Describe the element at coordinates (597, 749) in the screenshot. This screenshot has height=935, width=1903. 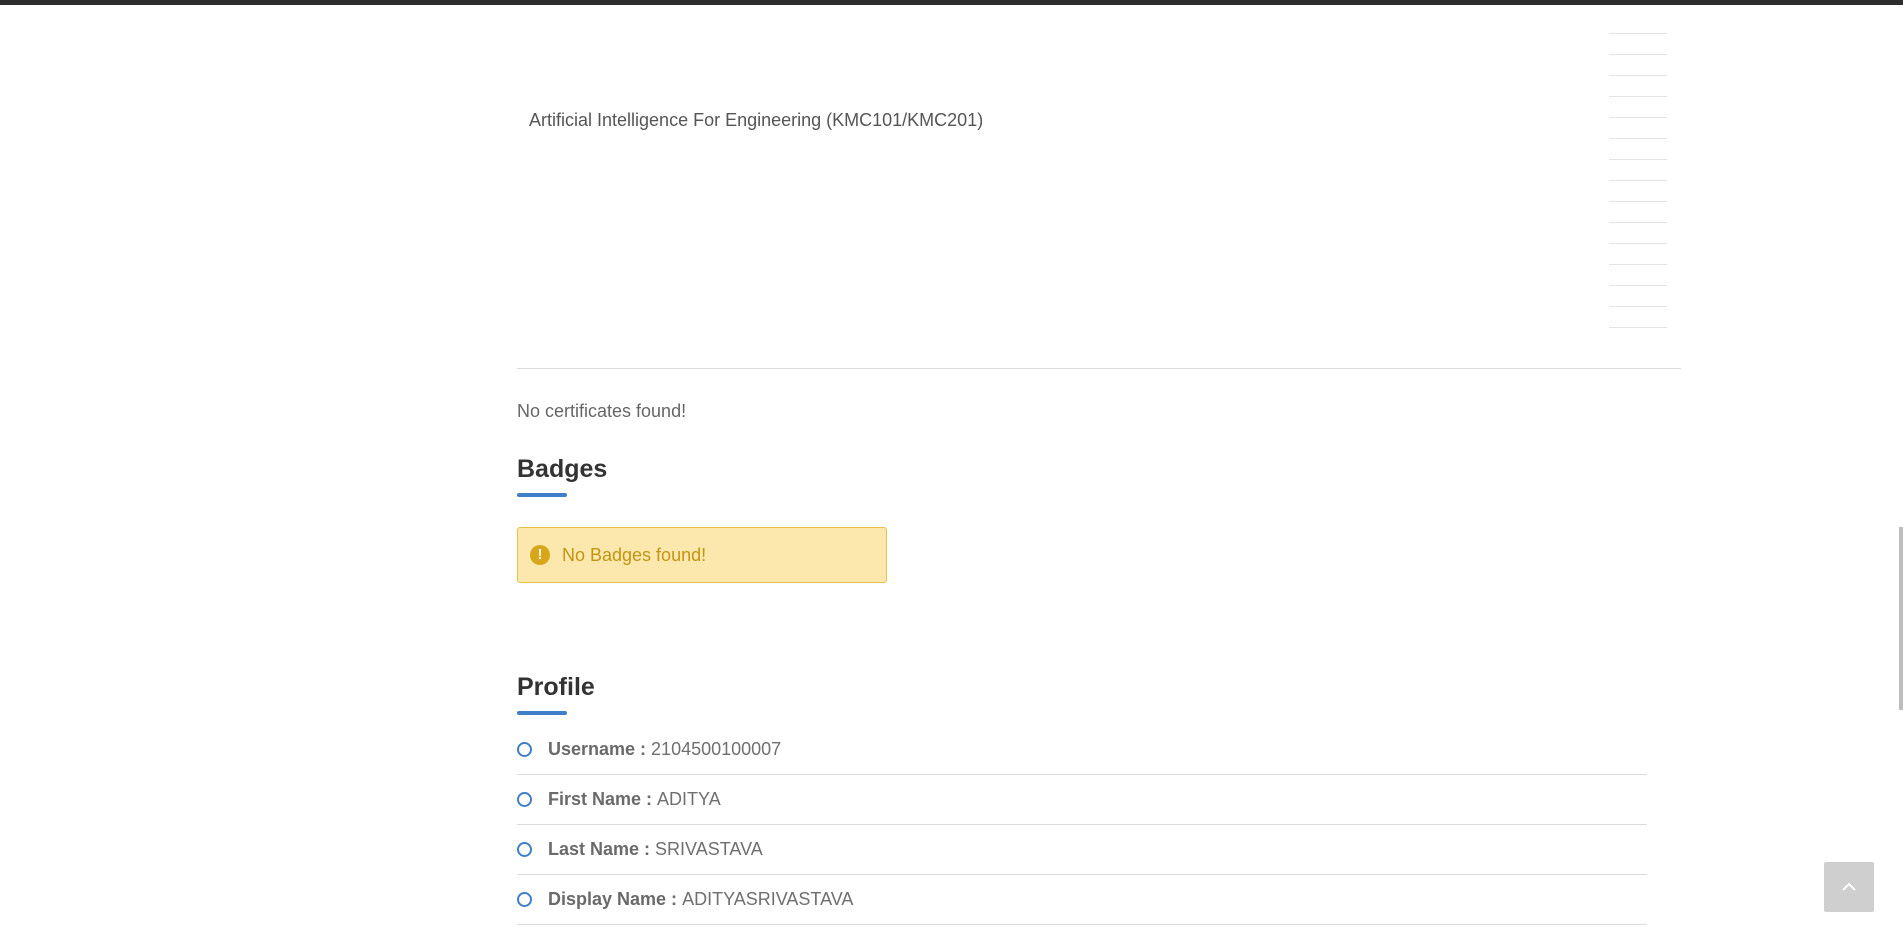
I see `profile-field-label: Username :` at that location.